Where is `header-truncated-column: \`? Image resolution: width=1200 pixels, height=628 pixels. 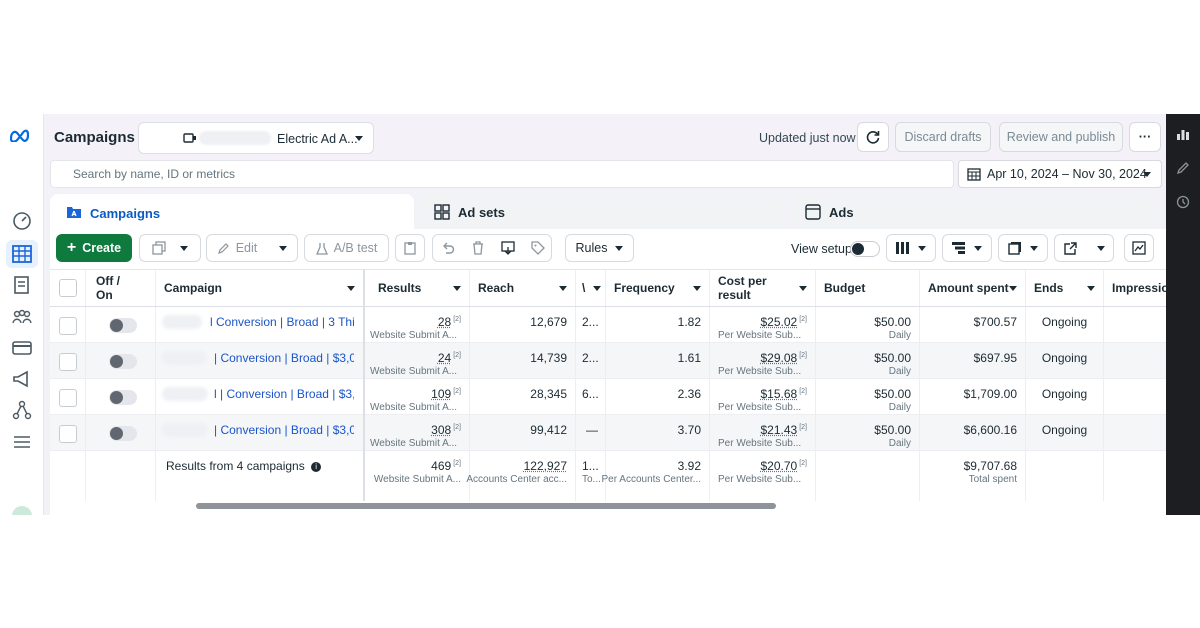
header-truncated-column: \ is located at coordinates (591, 288).